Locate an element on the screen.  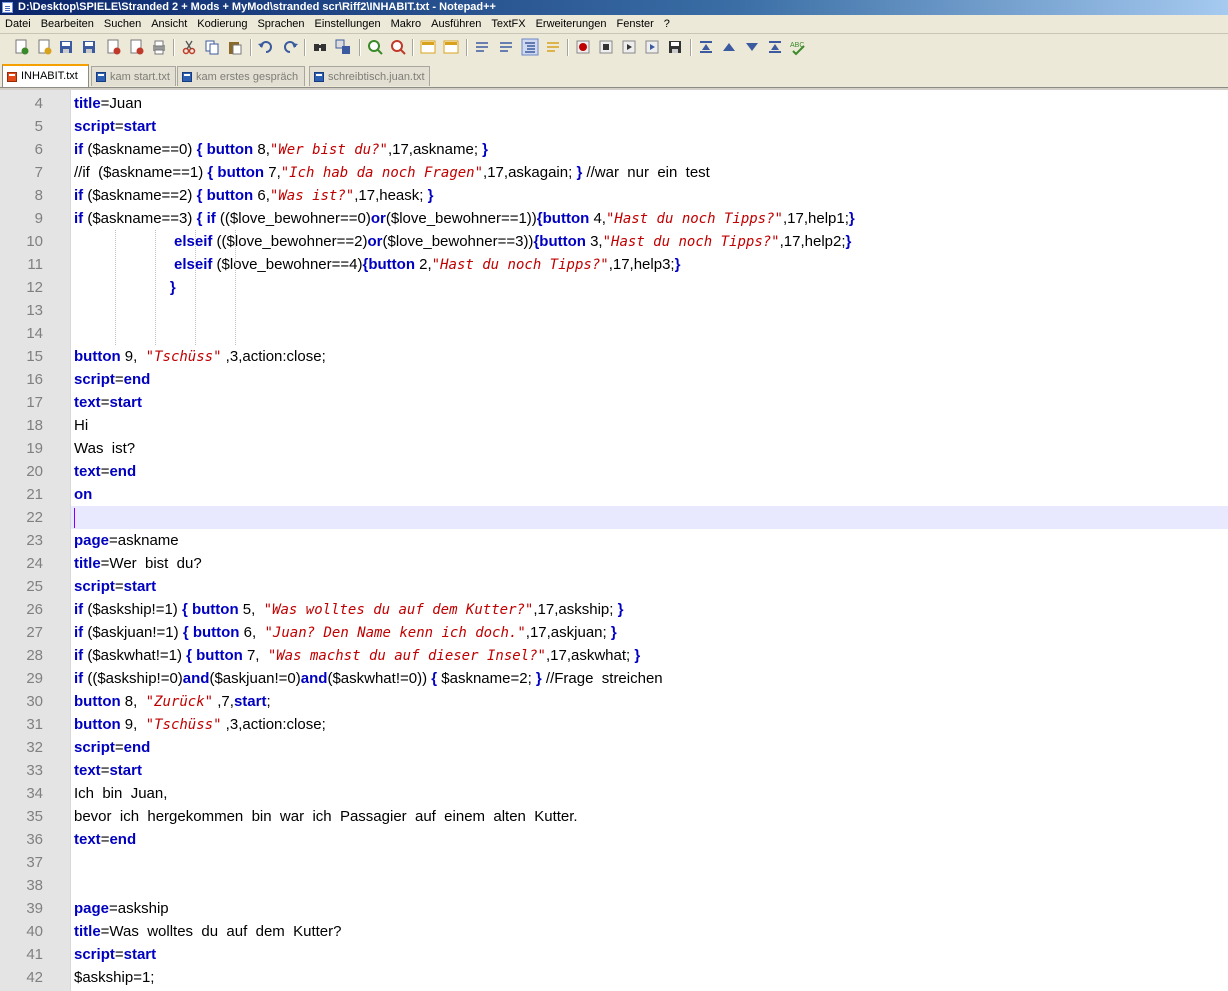
save-macro-icon is located at coordinates (675, 47).